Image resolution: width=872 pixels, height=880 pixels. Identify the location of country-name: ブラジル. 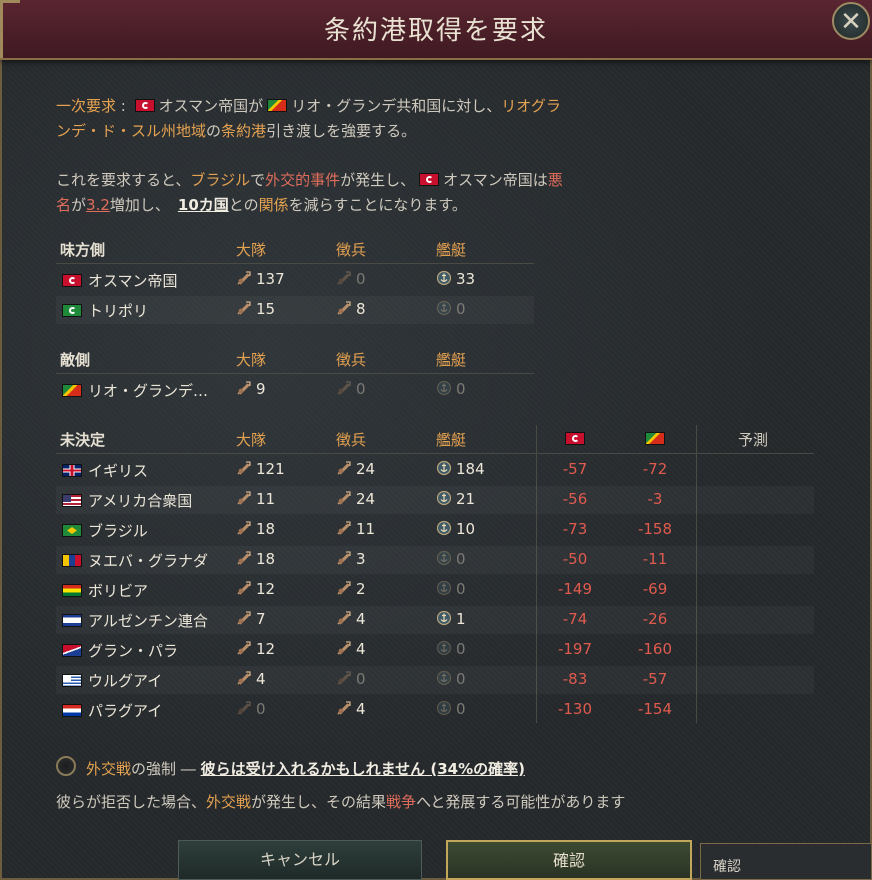
(105, 530).